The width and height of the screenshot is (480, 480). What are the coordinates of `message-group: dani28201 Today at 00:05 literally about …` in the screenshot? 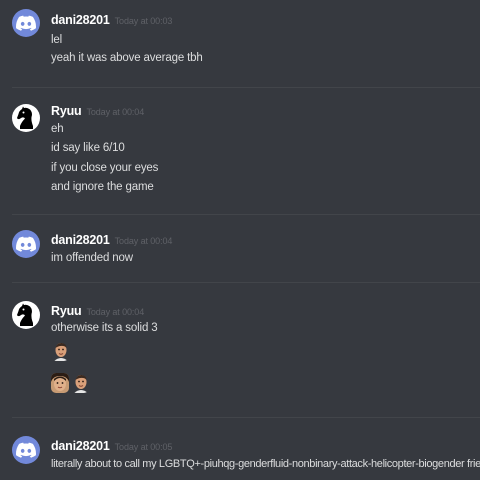 It's located at (240, 449).